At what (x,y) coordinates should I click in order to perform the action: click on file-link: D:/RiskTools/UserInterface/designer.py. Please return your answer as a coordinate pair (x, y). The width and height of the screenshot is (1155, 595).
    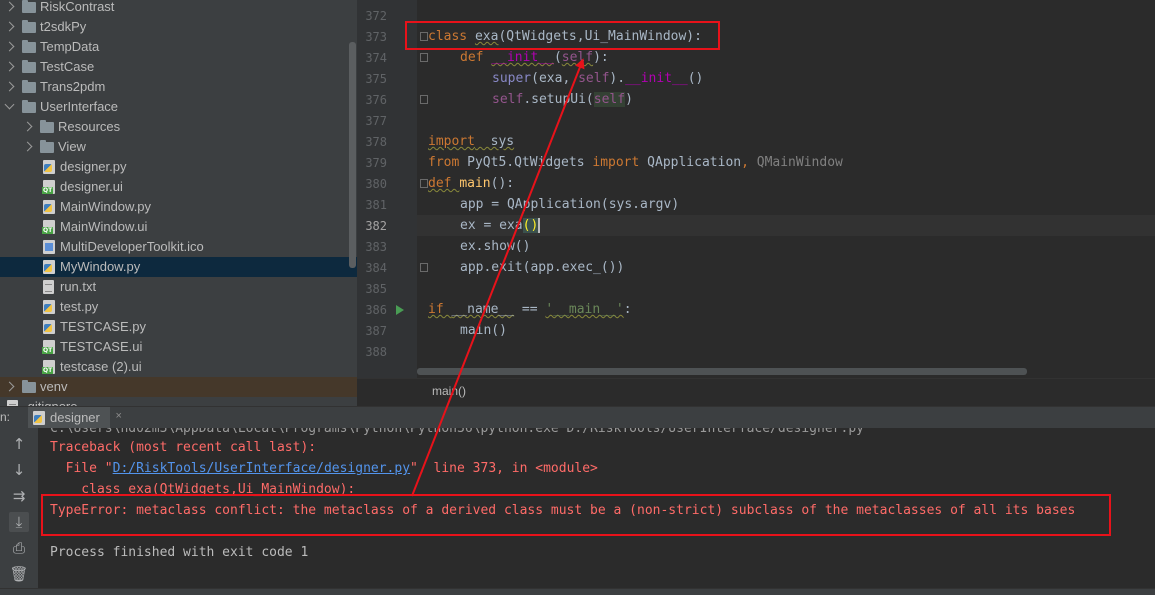
    Looking at the image, I should click on (261, 468).